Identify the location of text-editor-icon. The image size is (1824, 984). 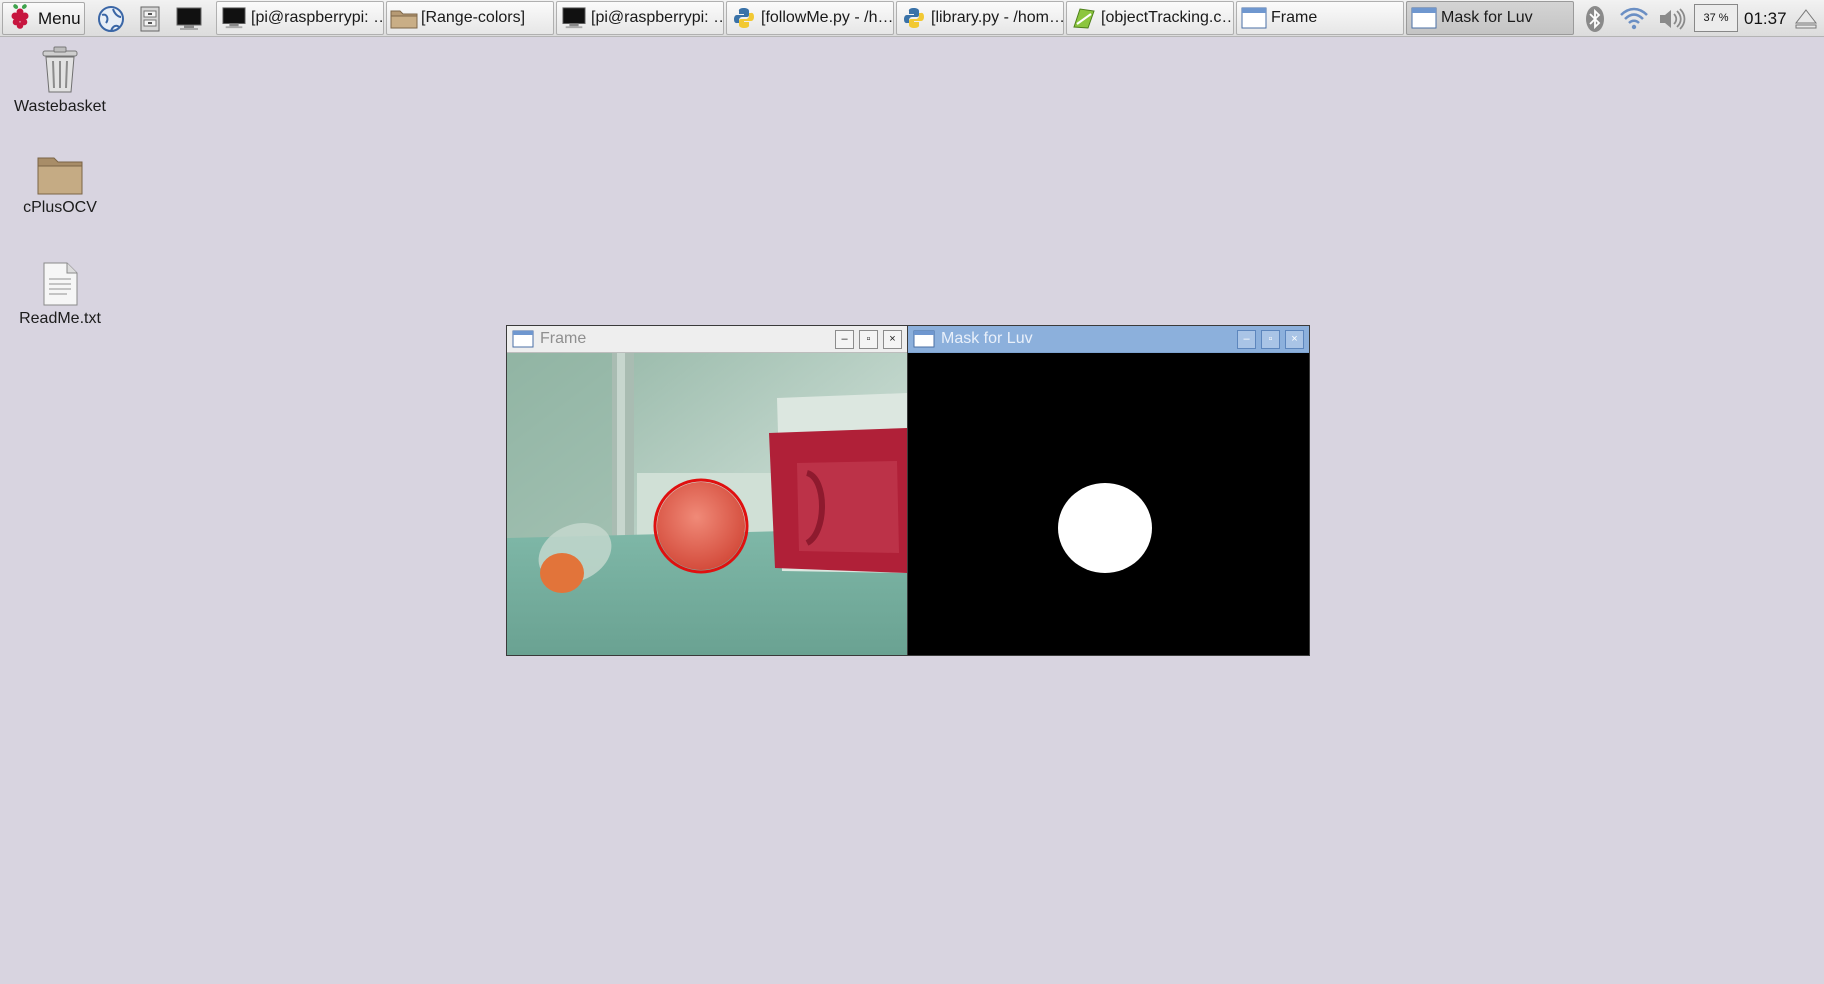
(1084, 18).